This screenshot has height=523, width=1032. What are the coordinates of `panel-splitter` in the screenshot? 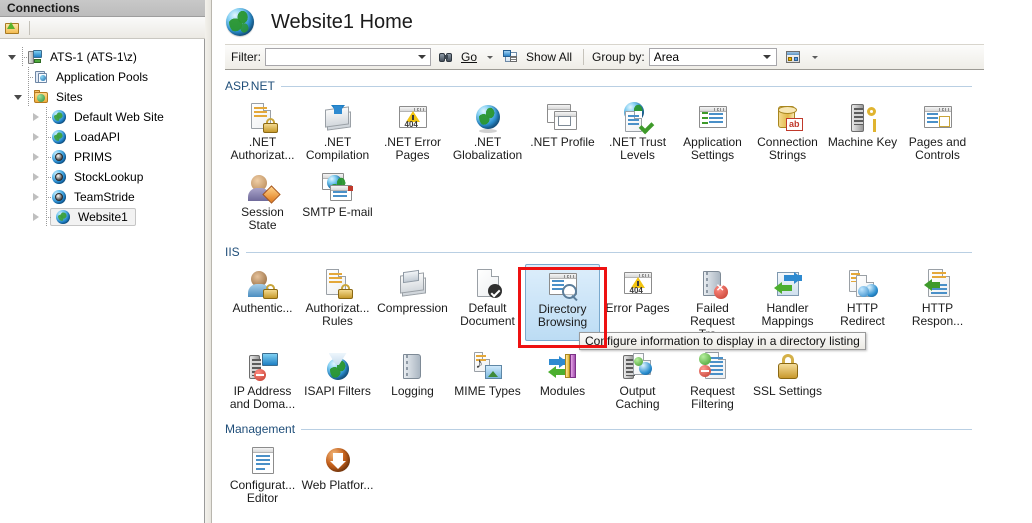 It's located at (208, 261).